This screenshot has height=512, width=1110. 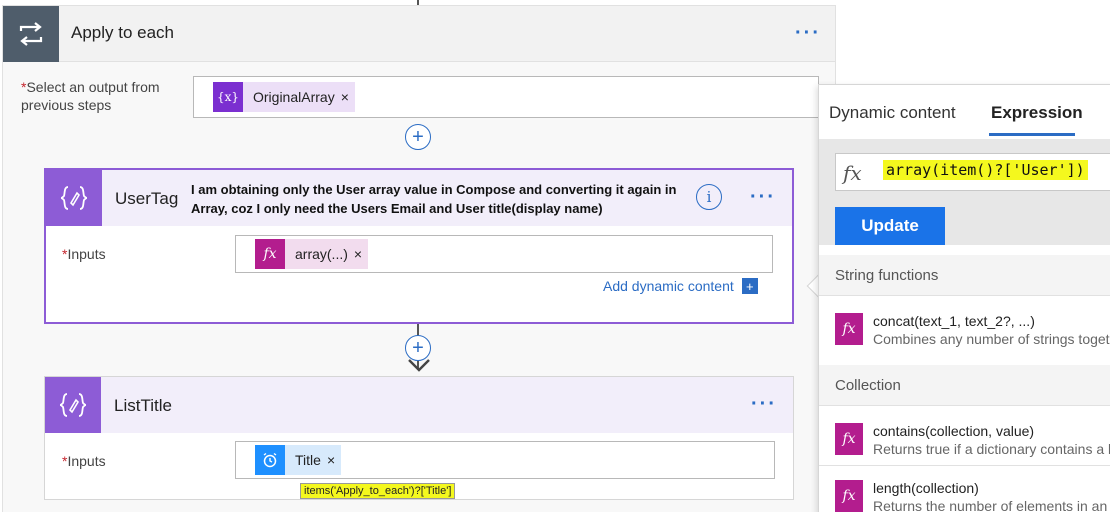 I want to click on function-description: Combines any number of strings together, so click(x=991, y=339).